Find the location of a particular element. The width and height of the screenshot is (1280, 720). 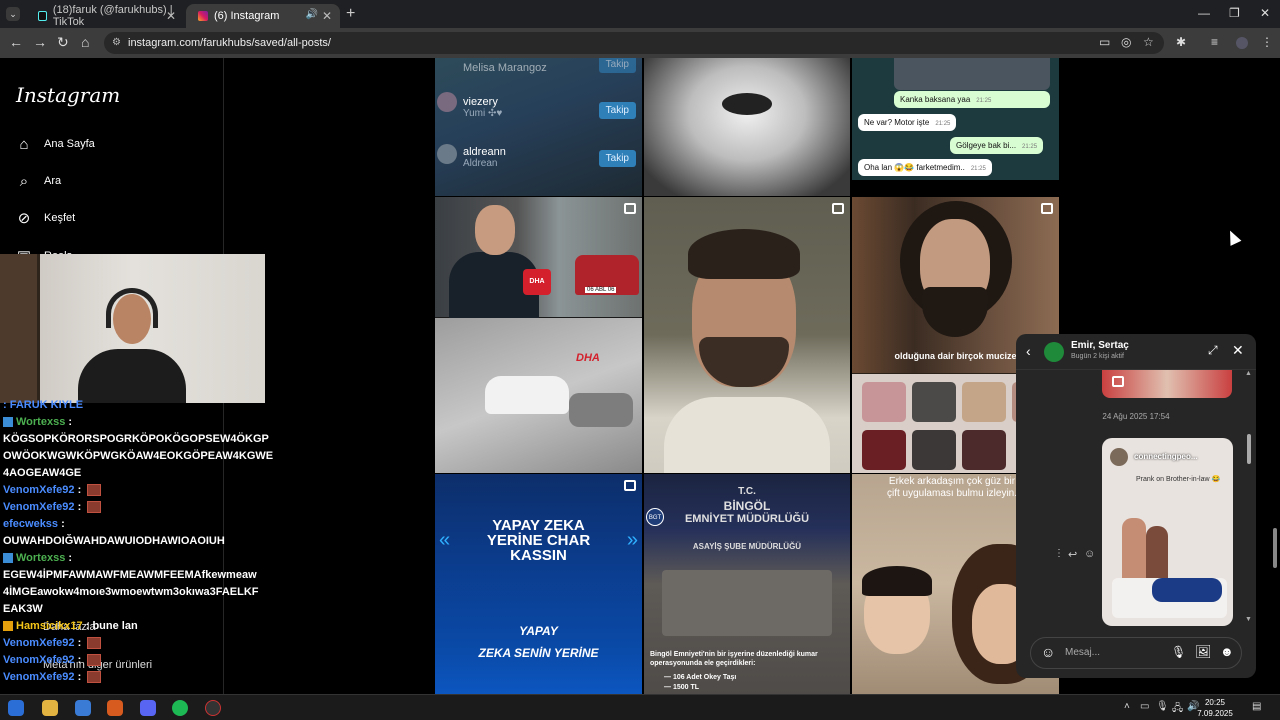

reply-icon: ↩ is located at coordinates (1072, 554).